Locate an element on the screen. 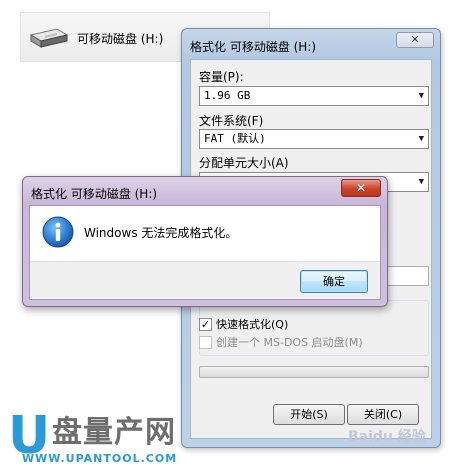  allocation-label: 分配单元大小(A) is located at coordinates (244, 163).